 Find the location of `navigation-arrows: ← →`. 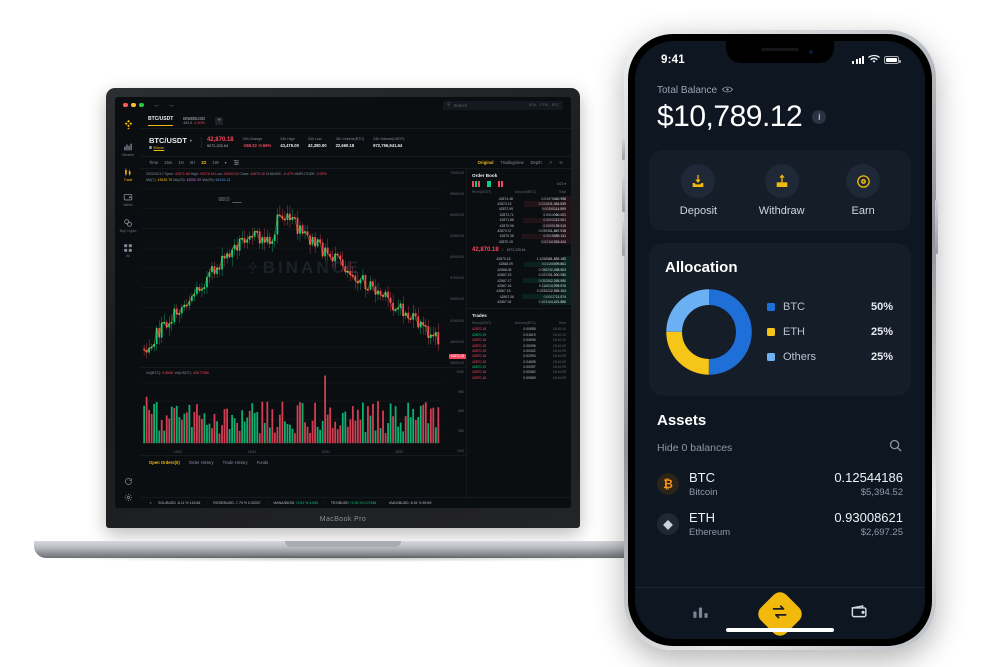

navigation-arrows: ← → is located at coordinates (164, 105).